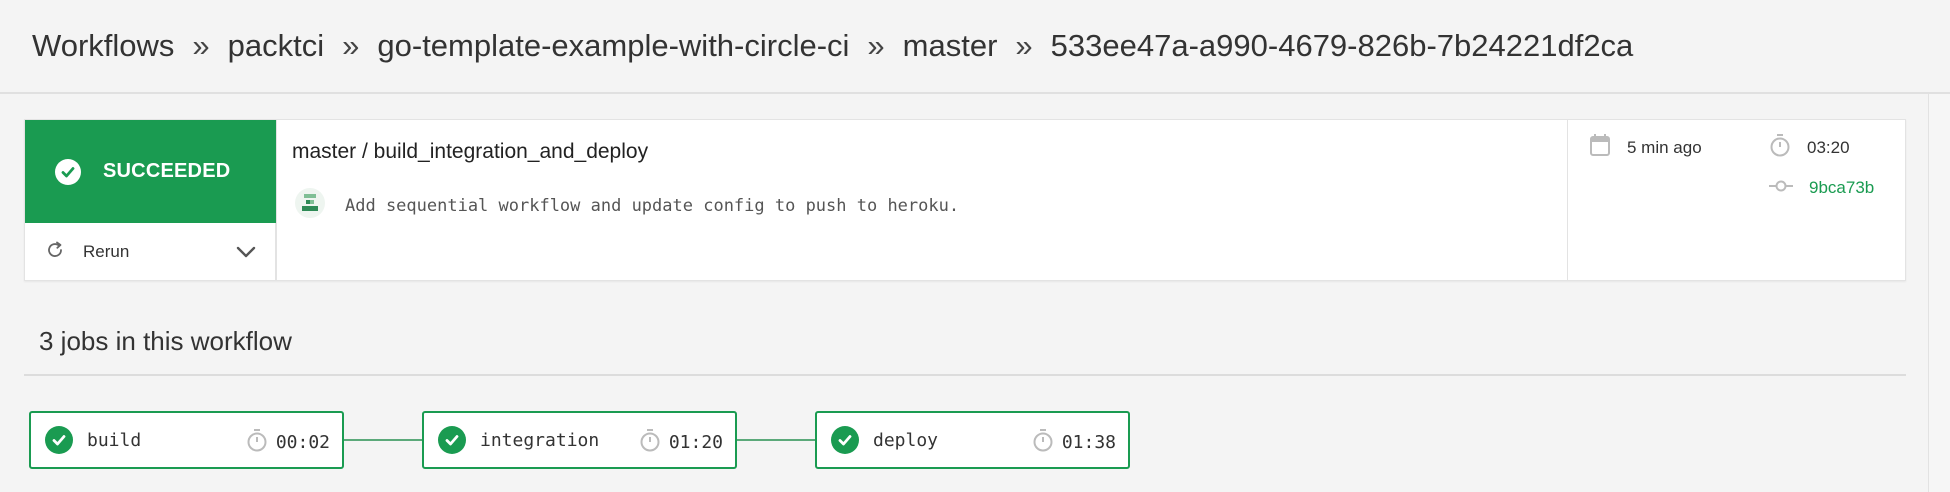 The width and height of the screenshot is (1950, 492). I want to click on avatar, so click(310, 205).